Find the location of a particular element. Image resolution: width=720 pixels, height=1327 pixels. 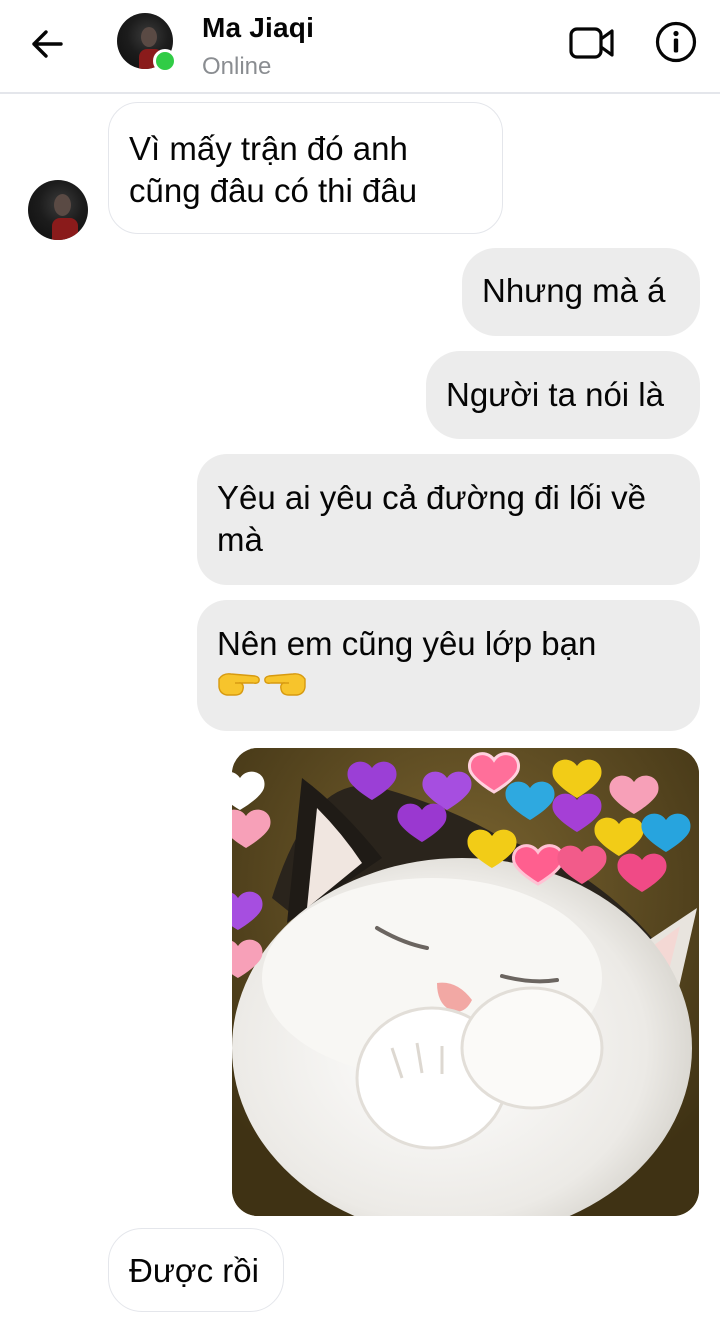

message-text: Nhưng mà á is located at coordinates (574, 290).